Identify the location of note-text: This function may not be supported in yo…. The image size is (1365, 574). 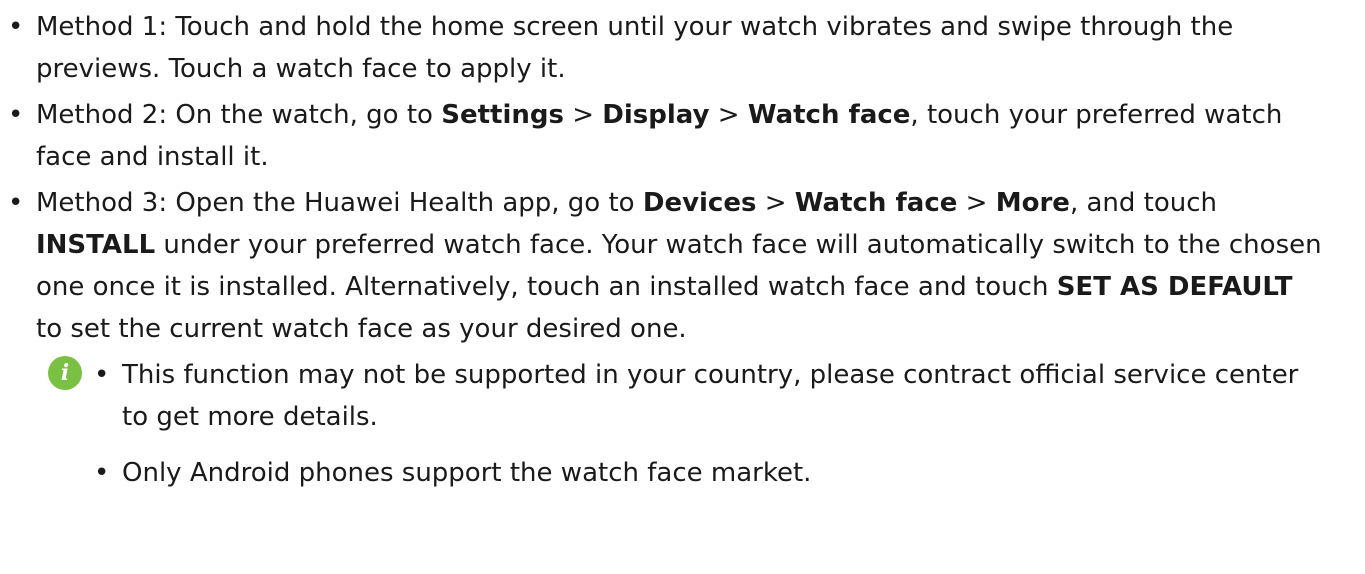
(710, 396).